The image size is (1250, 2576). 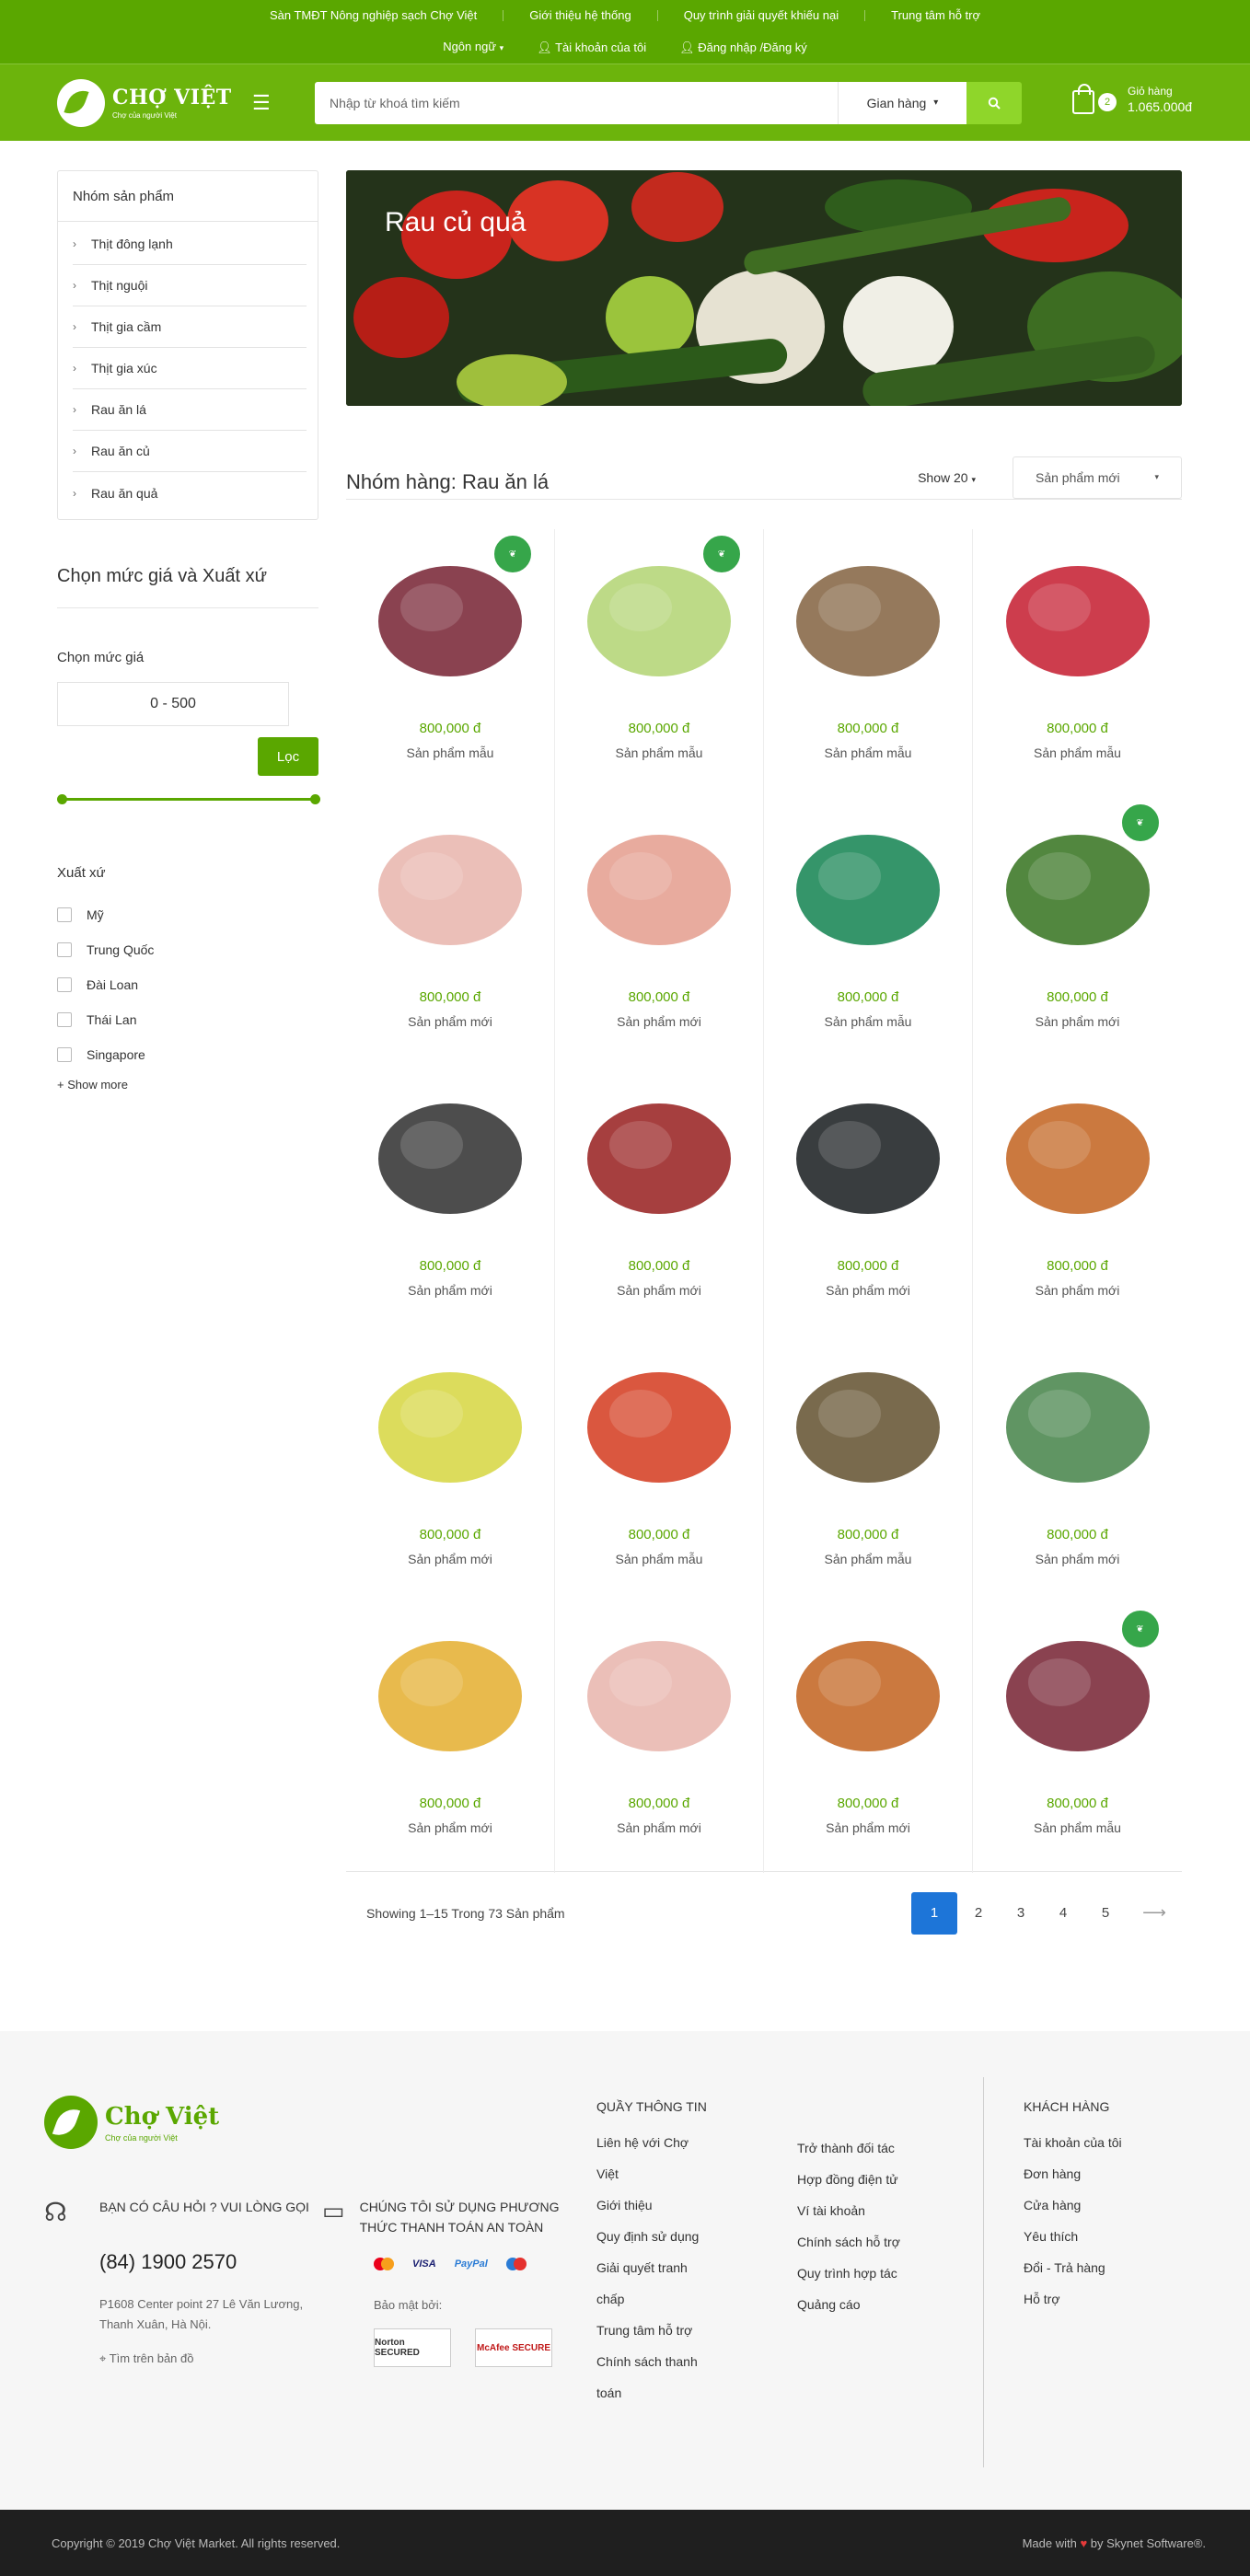 I want to click on search-button, so click(x=994, y=102).